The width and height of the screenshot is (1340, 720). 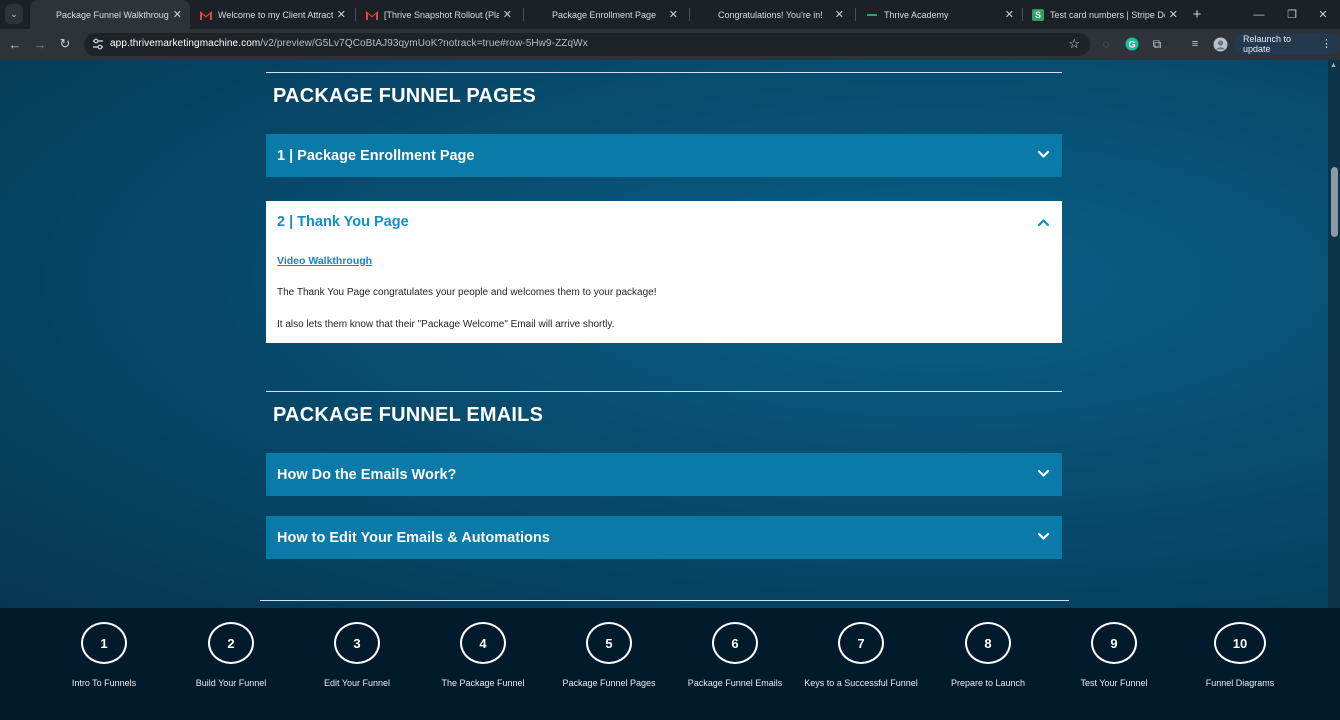 What do you see at coordinates (14, 14) in the screenshot?
I see `tab-search-button: ⌄` at bounding box center [14, 14].